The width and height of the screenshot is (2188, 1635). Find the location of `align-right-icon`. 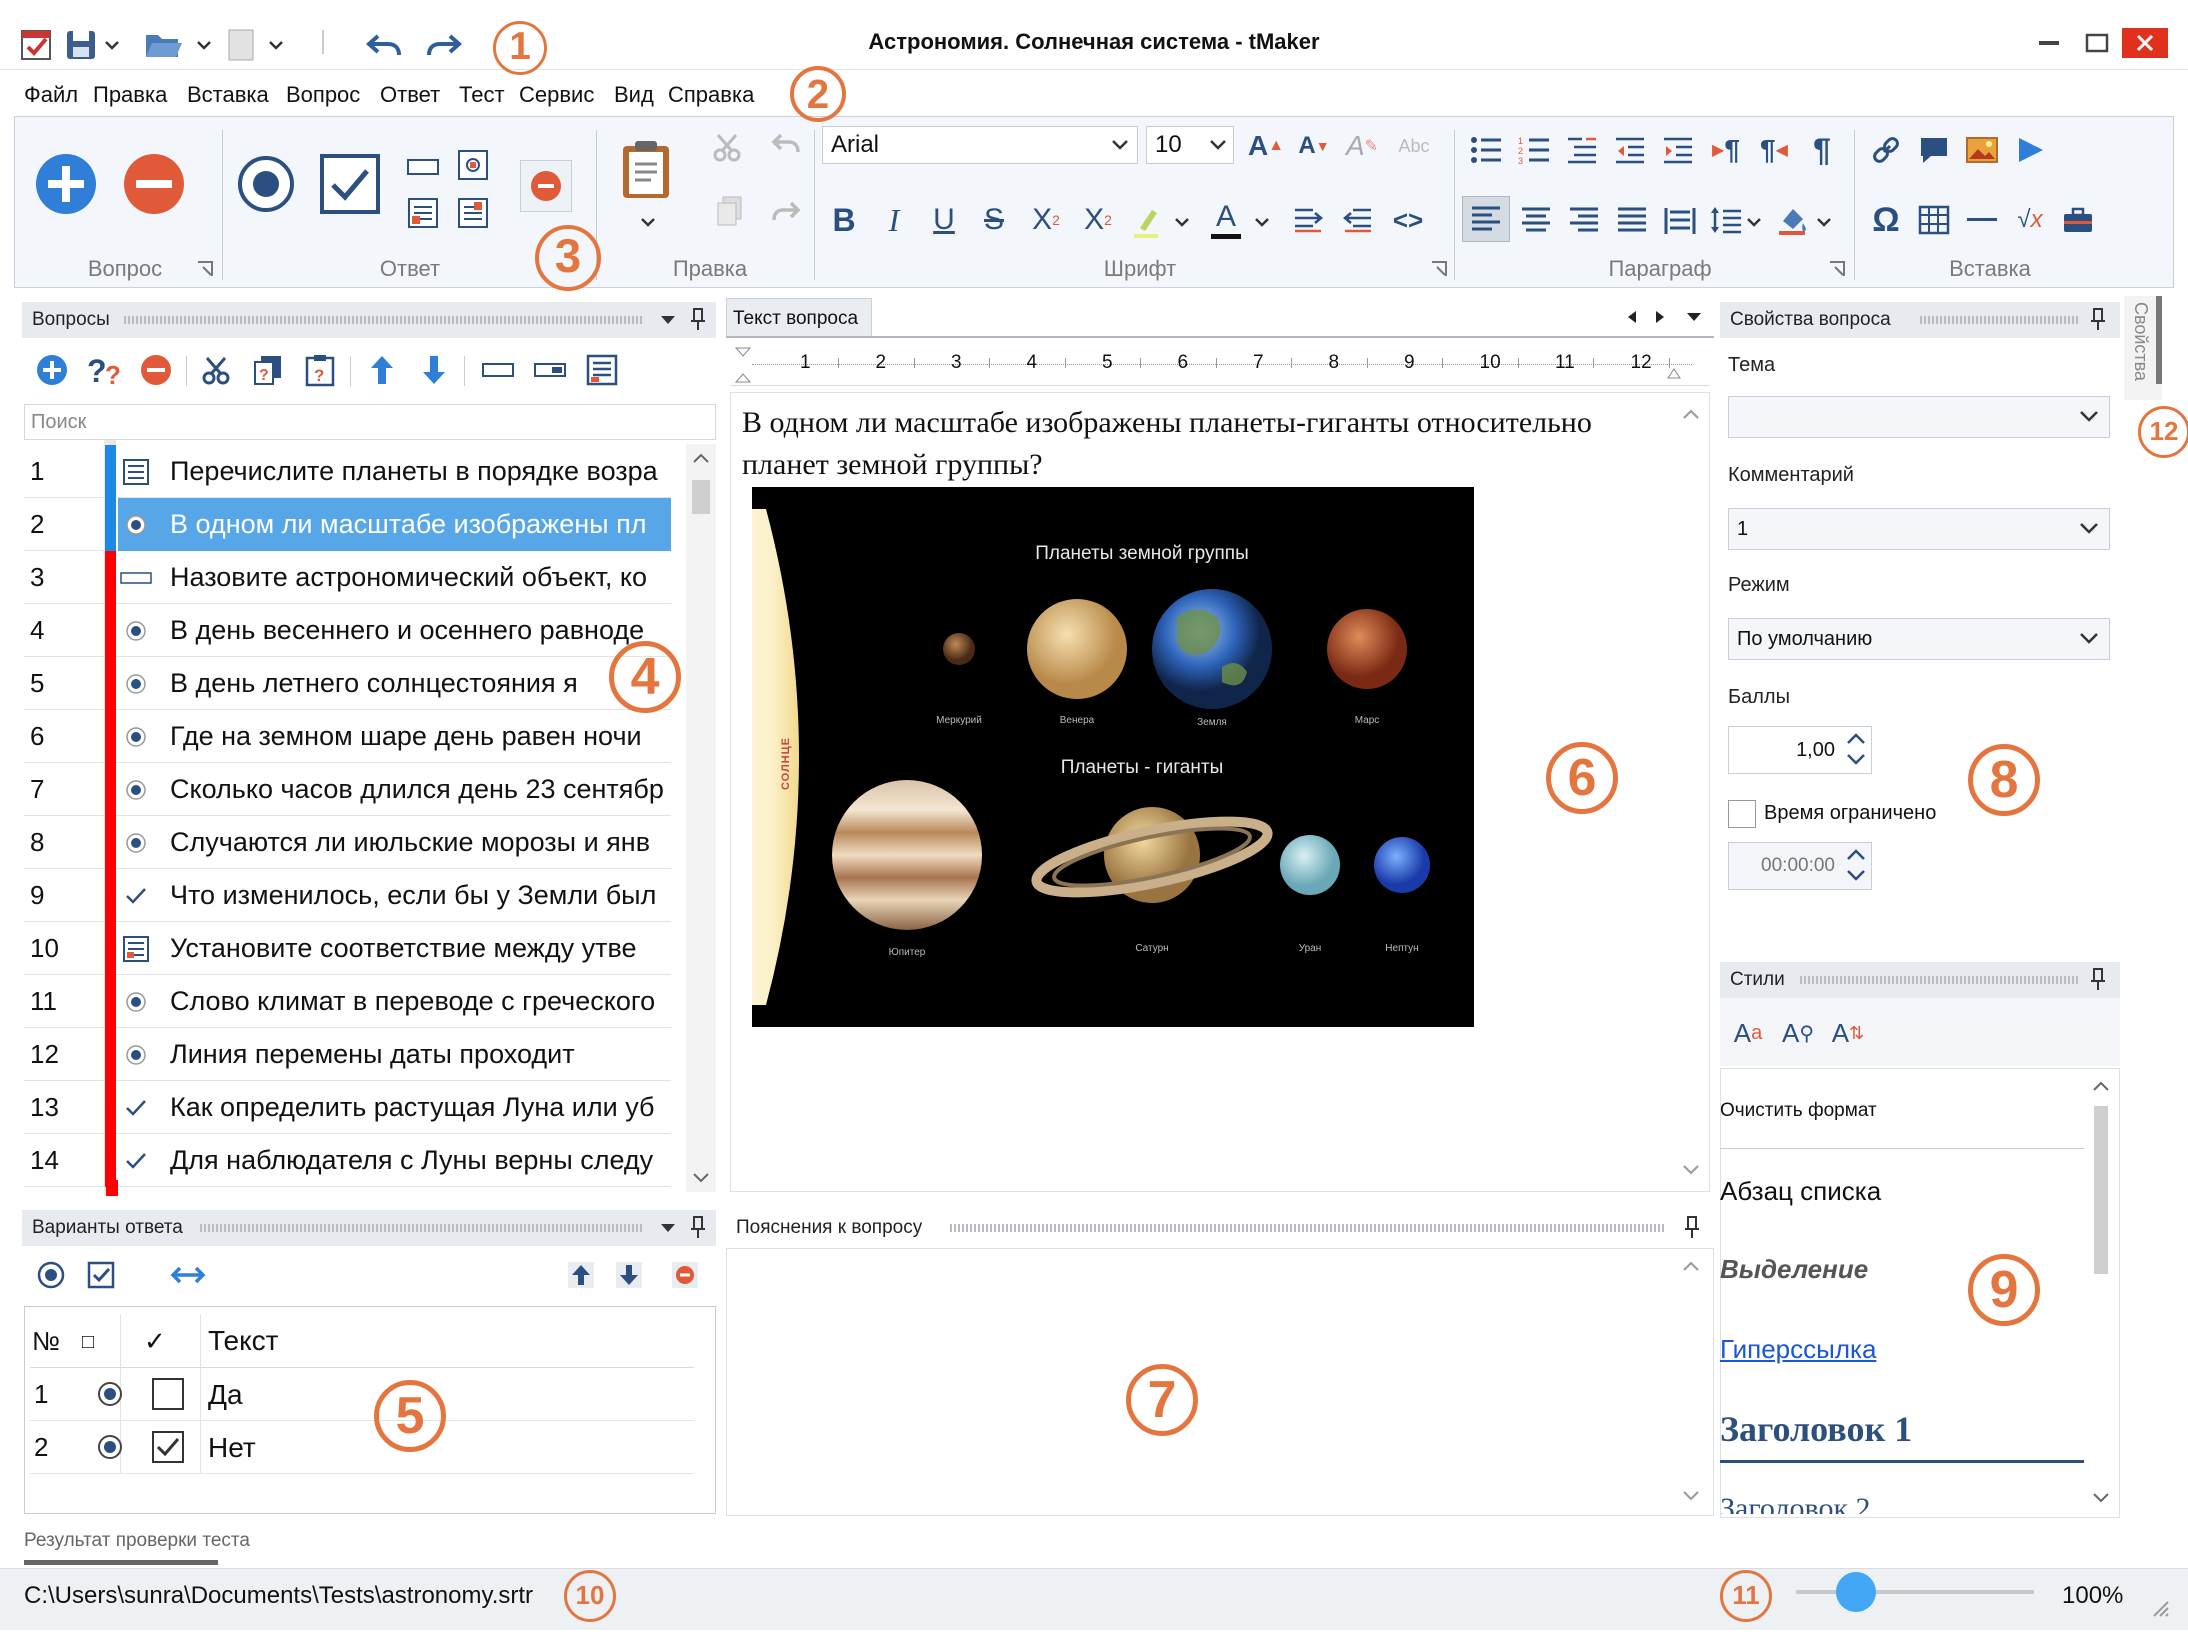

align-right-icon is located at coordinates (1584, 220).